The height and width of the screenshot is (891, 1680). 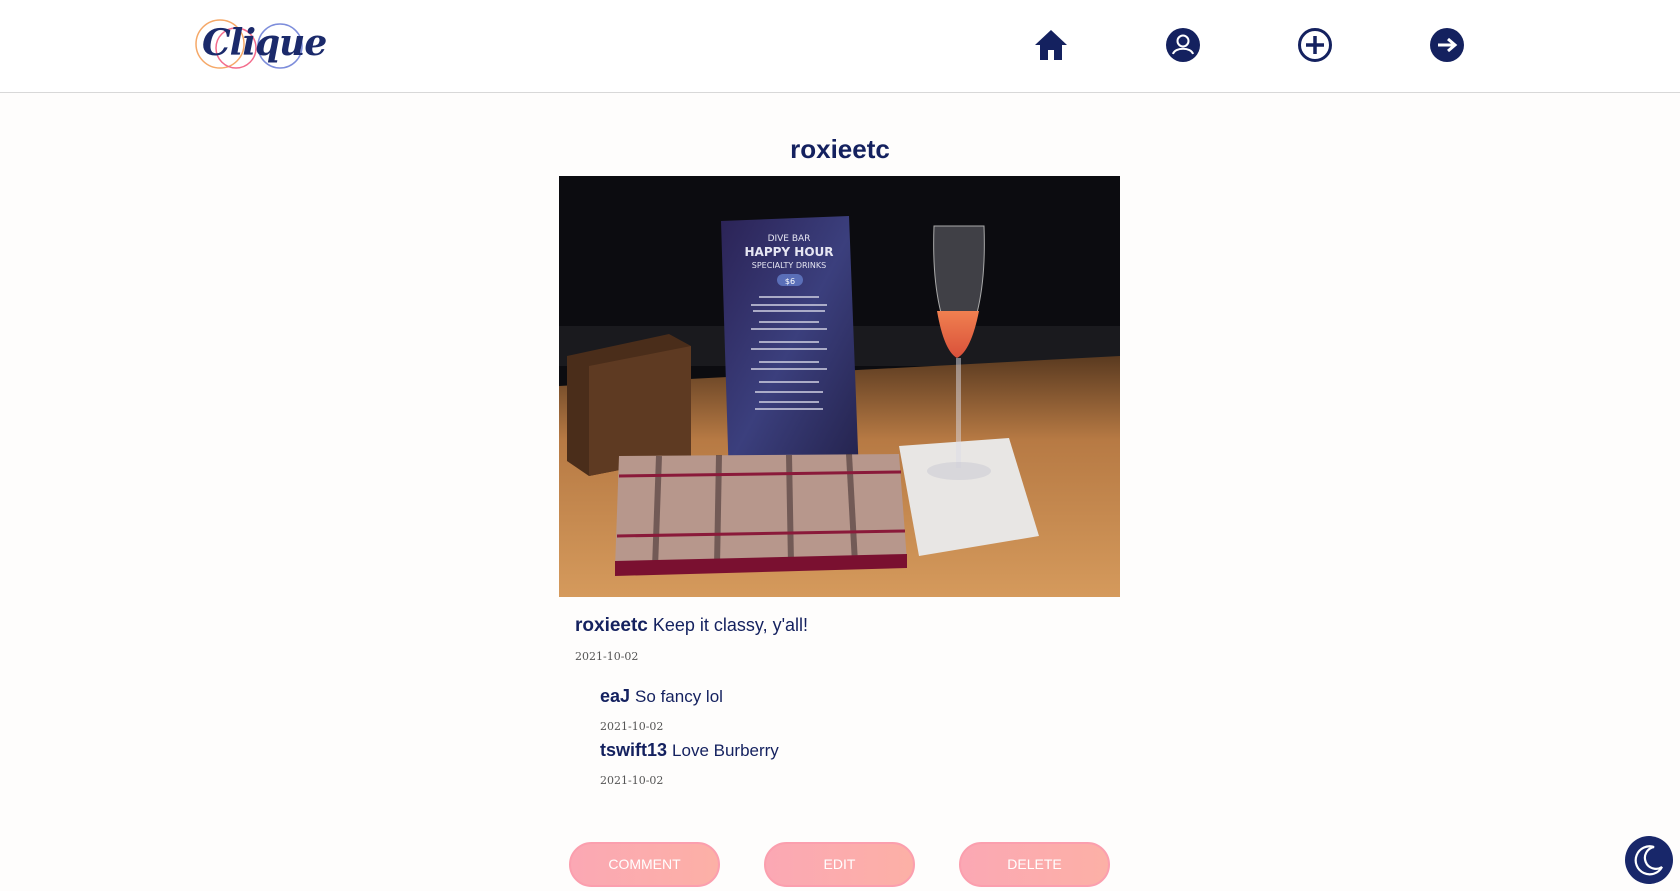 I want to click on comment-text: Love Burberry, so click(x=725, y=750).